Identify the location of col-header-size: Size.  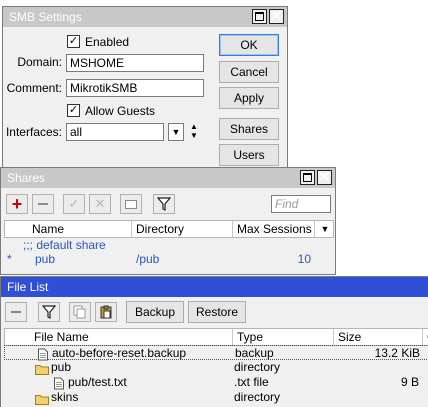
(378, 337).